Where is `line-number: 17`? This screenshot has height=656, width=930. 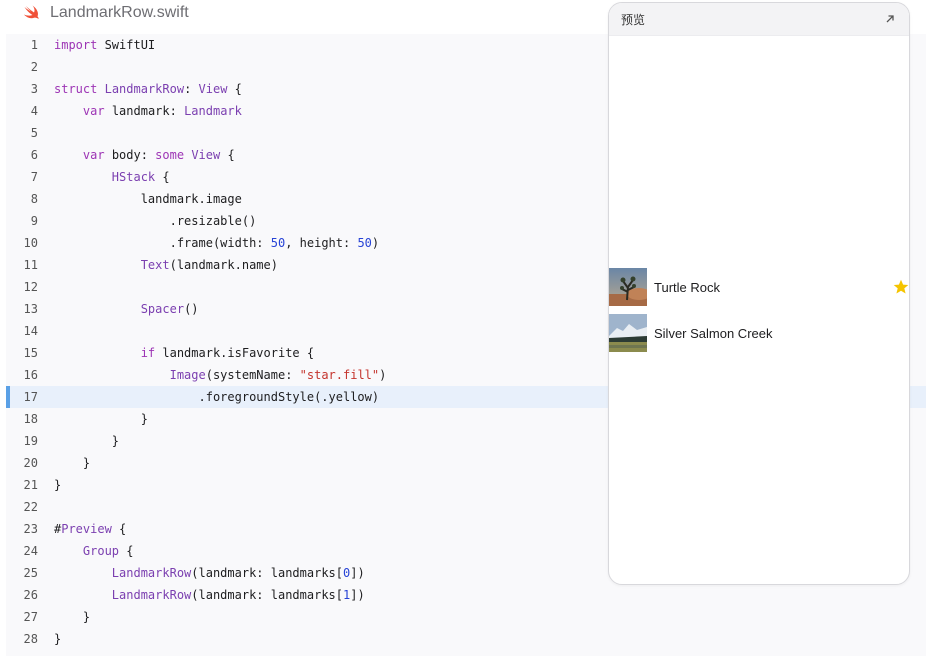
line-number: 17 is located at coordinates (30, 397).